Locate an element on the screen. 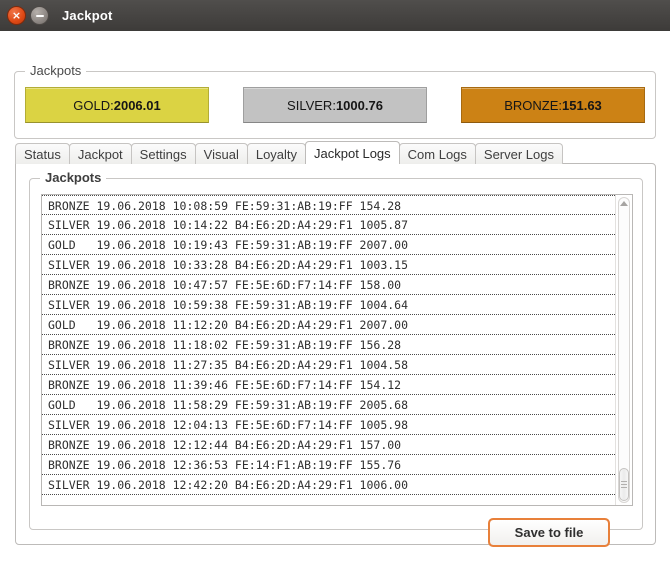  tab-jackpot: Jackpot is located at coordinates (100, 153).